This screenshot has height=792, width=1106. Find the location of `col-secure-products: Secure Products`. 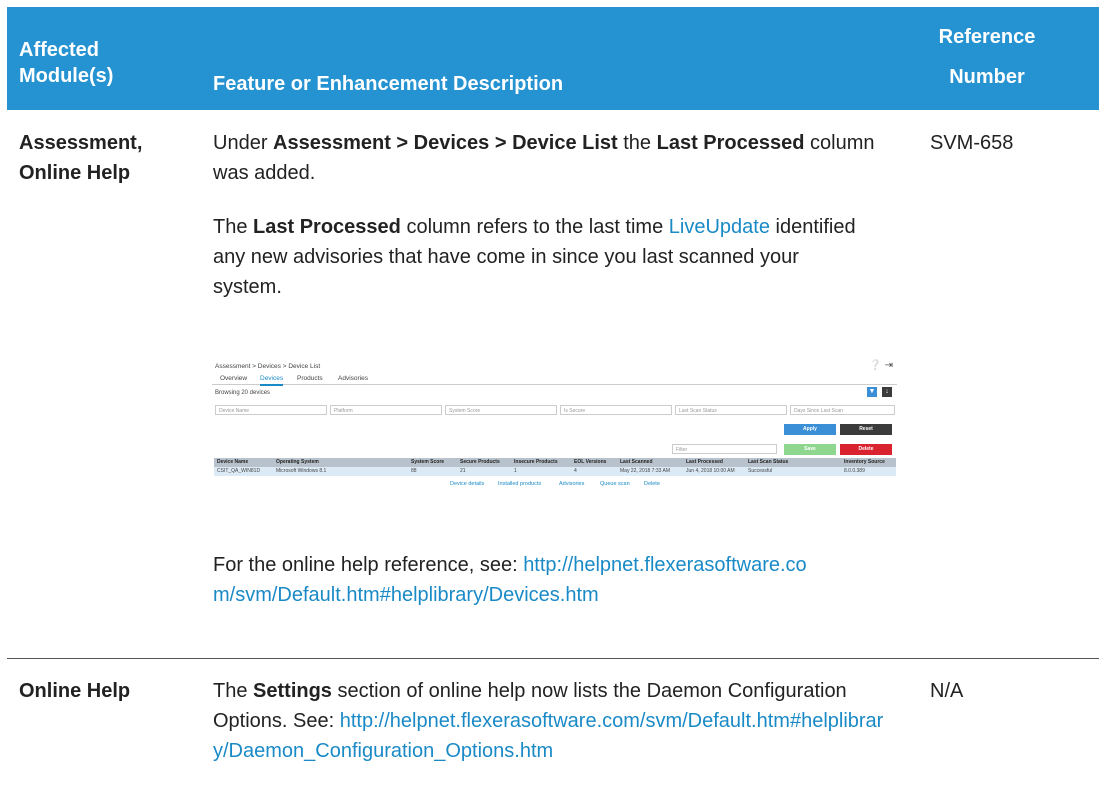

col-secure-products: Secure Products is located at coordinates (480, 462).